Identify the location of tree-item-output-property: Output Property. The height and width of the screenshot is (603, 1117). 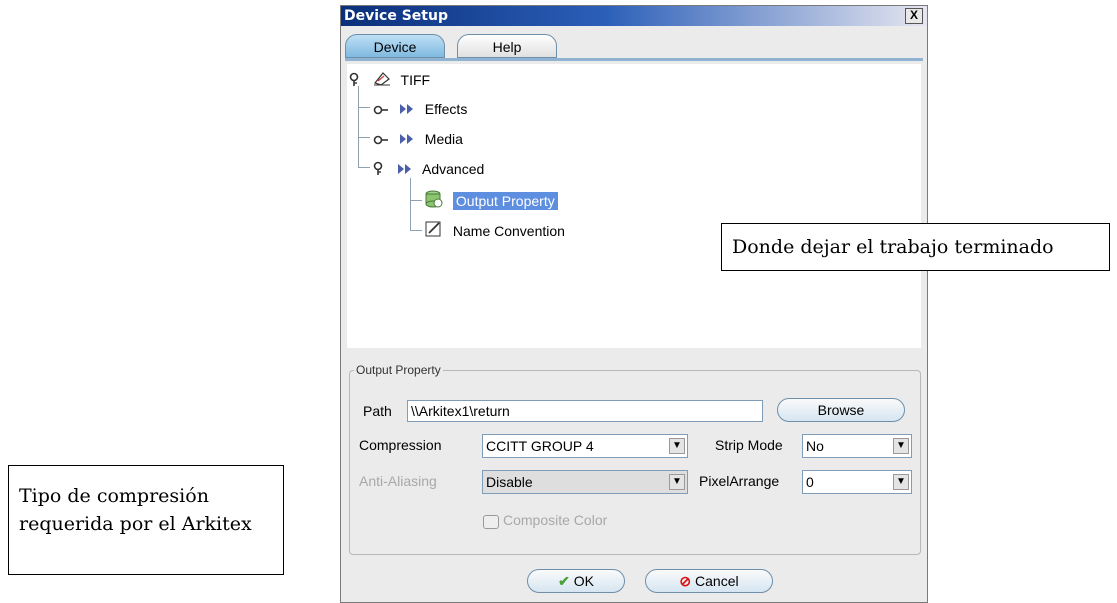
(491, 201).